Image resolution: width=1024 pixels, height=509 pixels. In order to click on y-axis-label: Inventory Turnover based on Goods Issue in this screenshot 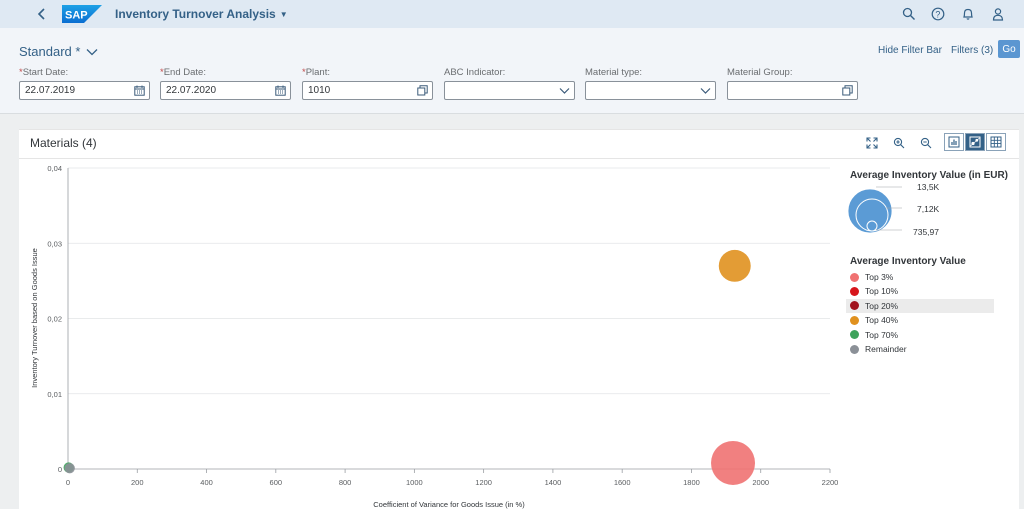, I will do `click(34, 318)`.